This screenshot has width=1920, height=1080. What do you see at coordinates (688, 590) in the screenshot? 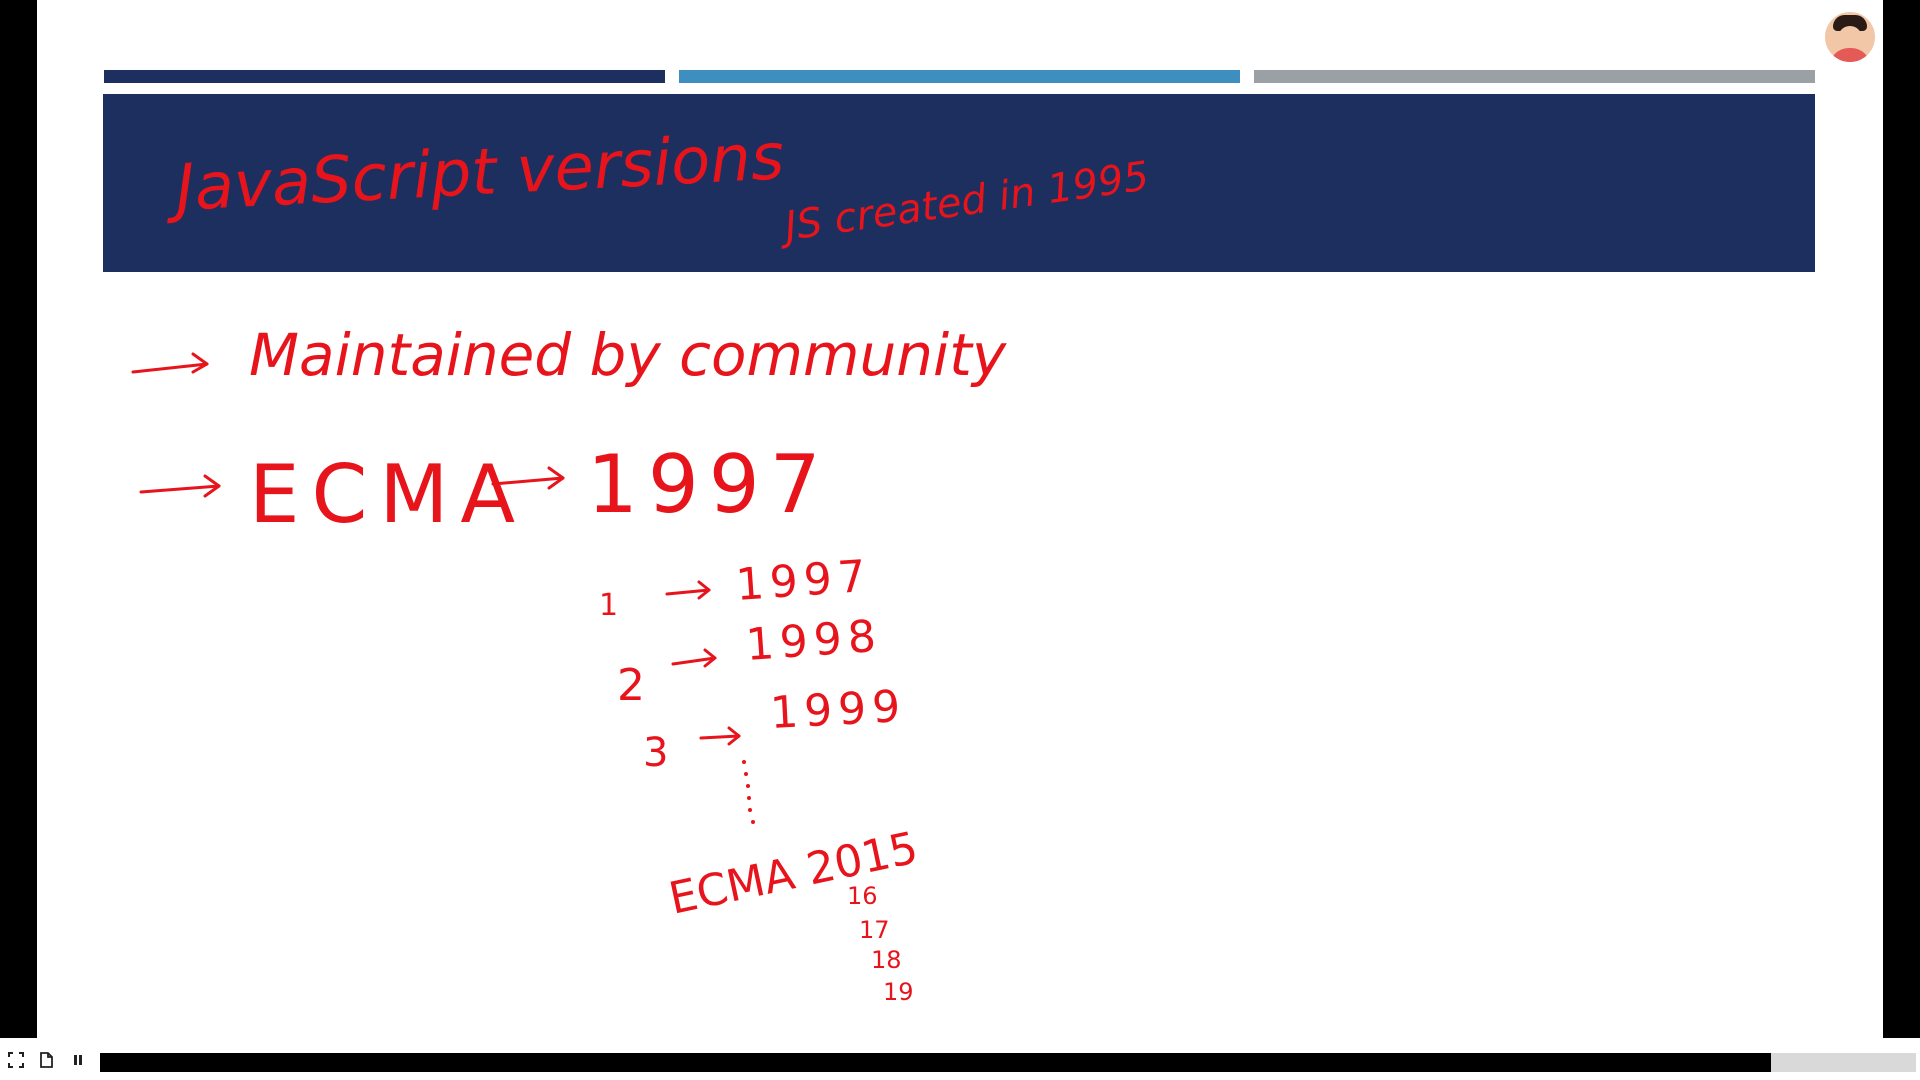
I see `version-1-arrow` at bounding box center [688, 590].